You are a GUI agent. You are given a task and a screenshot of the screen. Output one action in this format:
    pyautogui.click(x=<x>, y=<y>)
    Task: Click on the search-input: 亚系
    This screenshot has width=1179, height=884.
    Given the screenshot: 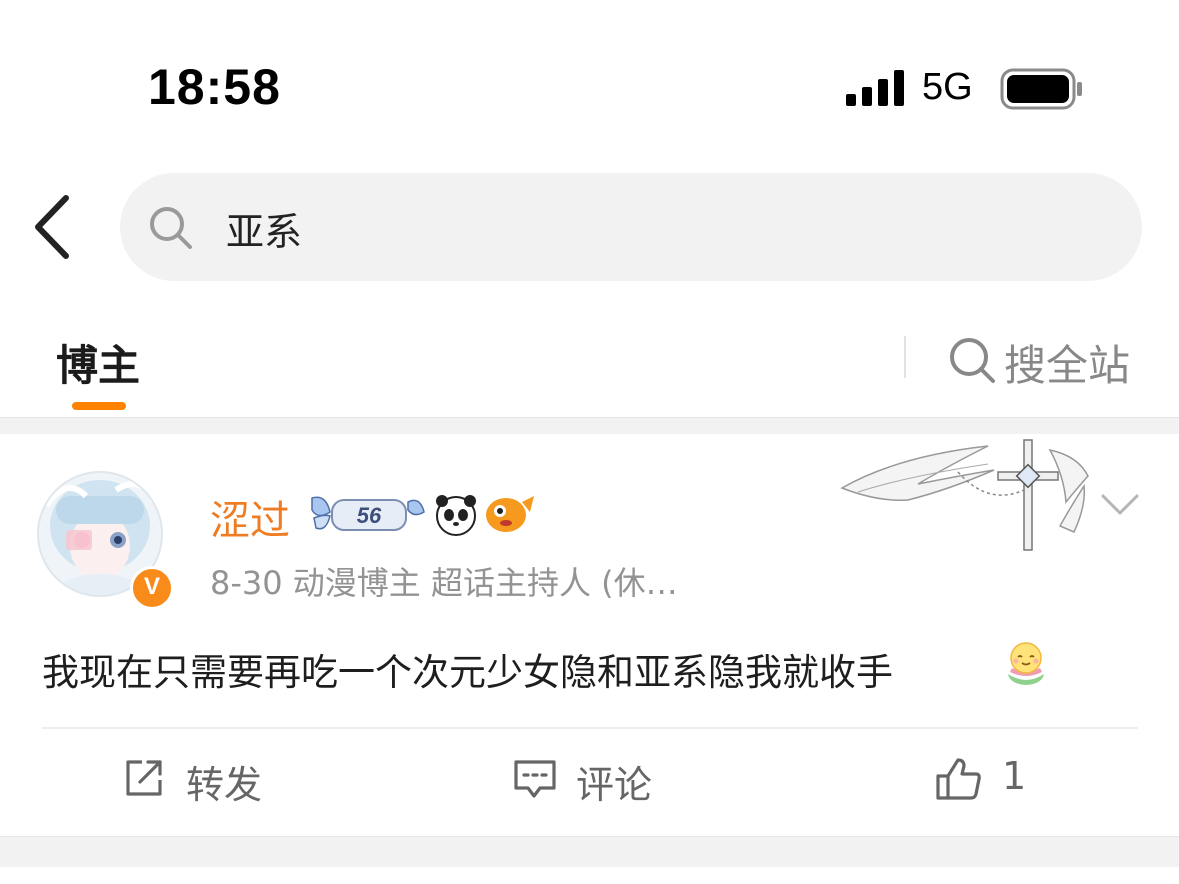 What is the action you would take?
    pyautogui.click(x=631, y=227)
    